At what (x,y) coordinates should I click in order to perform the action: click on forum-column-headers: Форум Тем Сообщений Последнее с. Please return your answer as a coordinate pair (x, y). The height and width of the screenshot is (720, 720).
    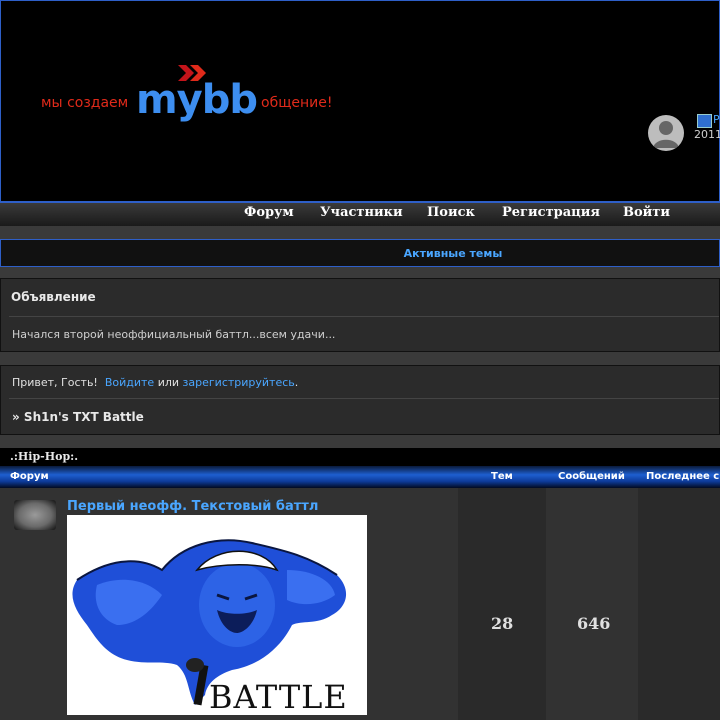
    Looking at the image, I should click on (360, 477).